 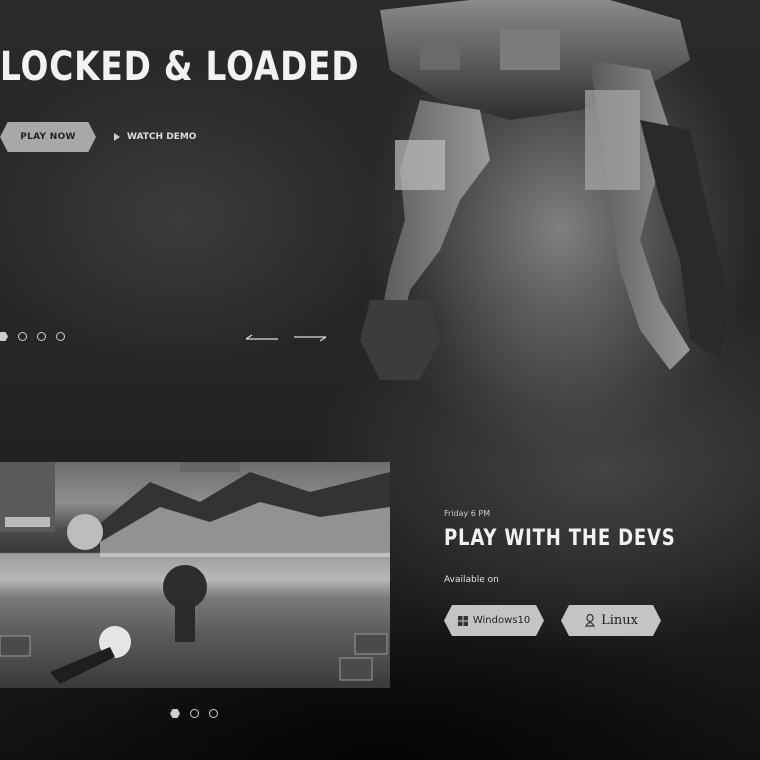 What do you see at coordinates (180, 67) in the screenshot?
I see `hero-title: LOCKED & LOADED` at bounding box center [180, 67].